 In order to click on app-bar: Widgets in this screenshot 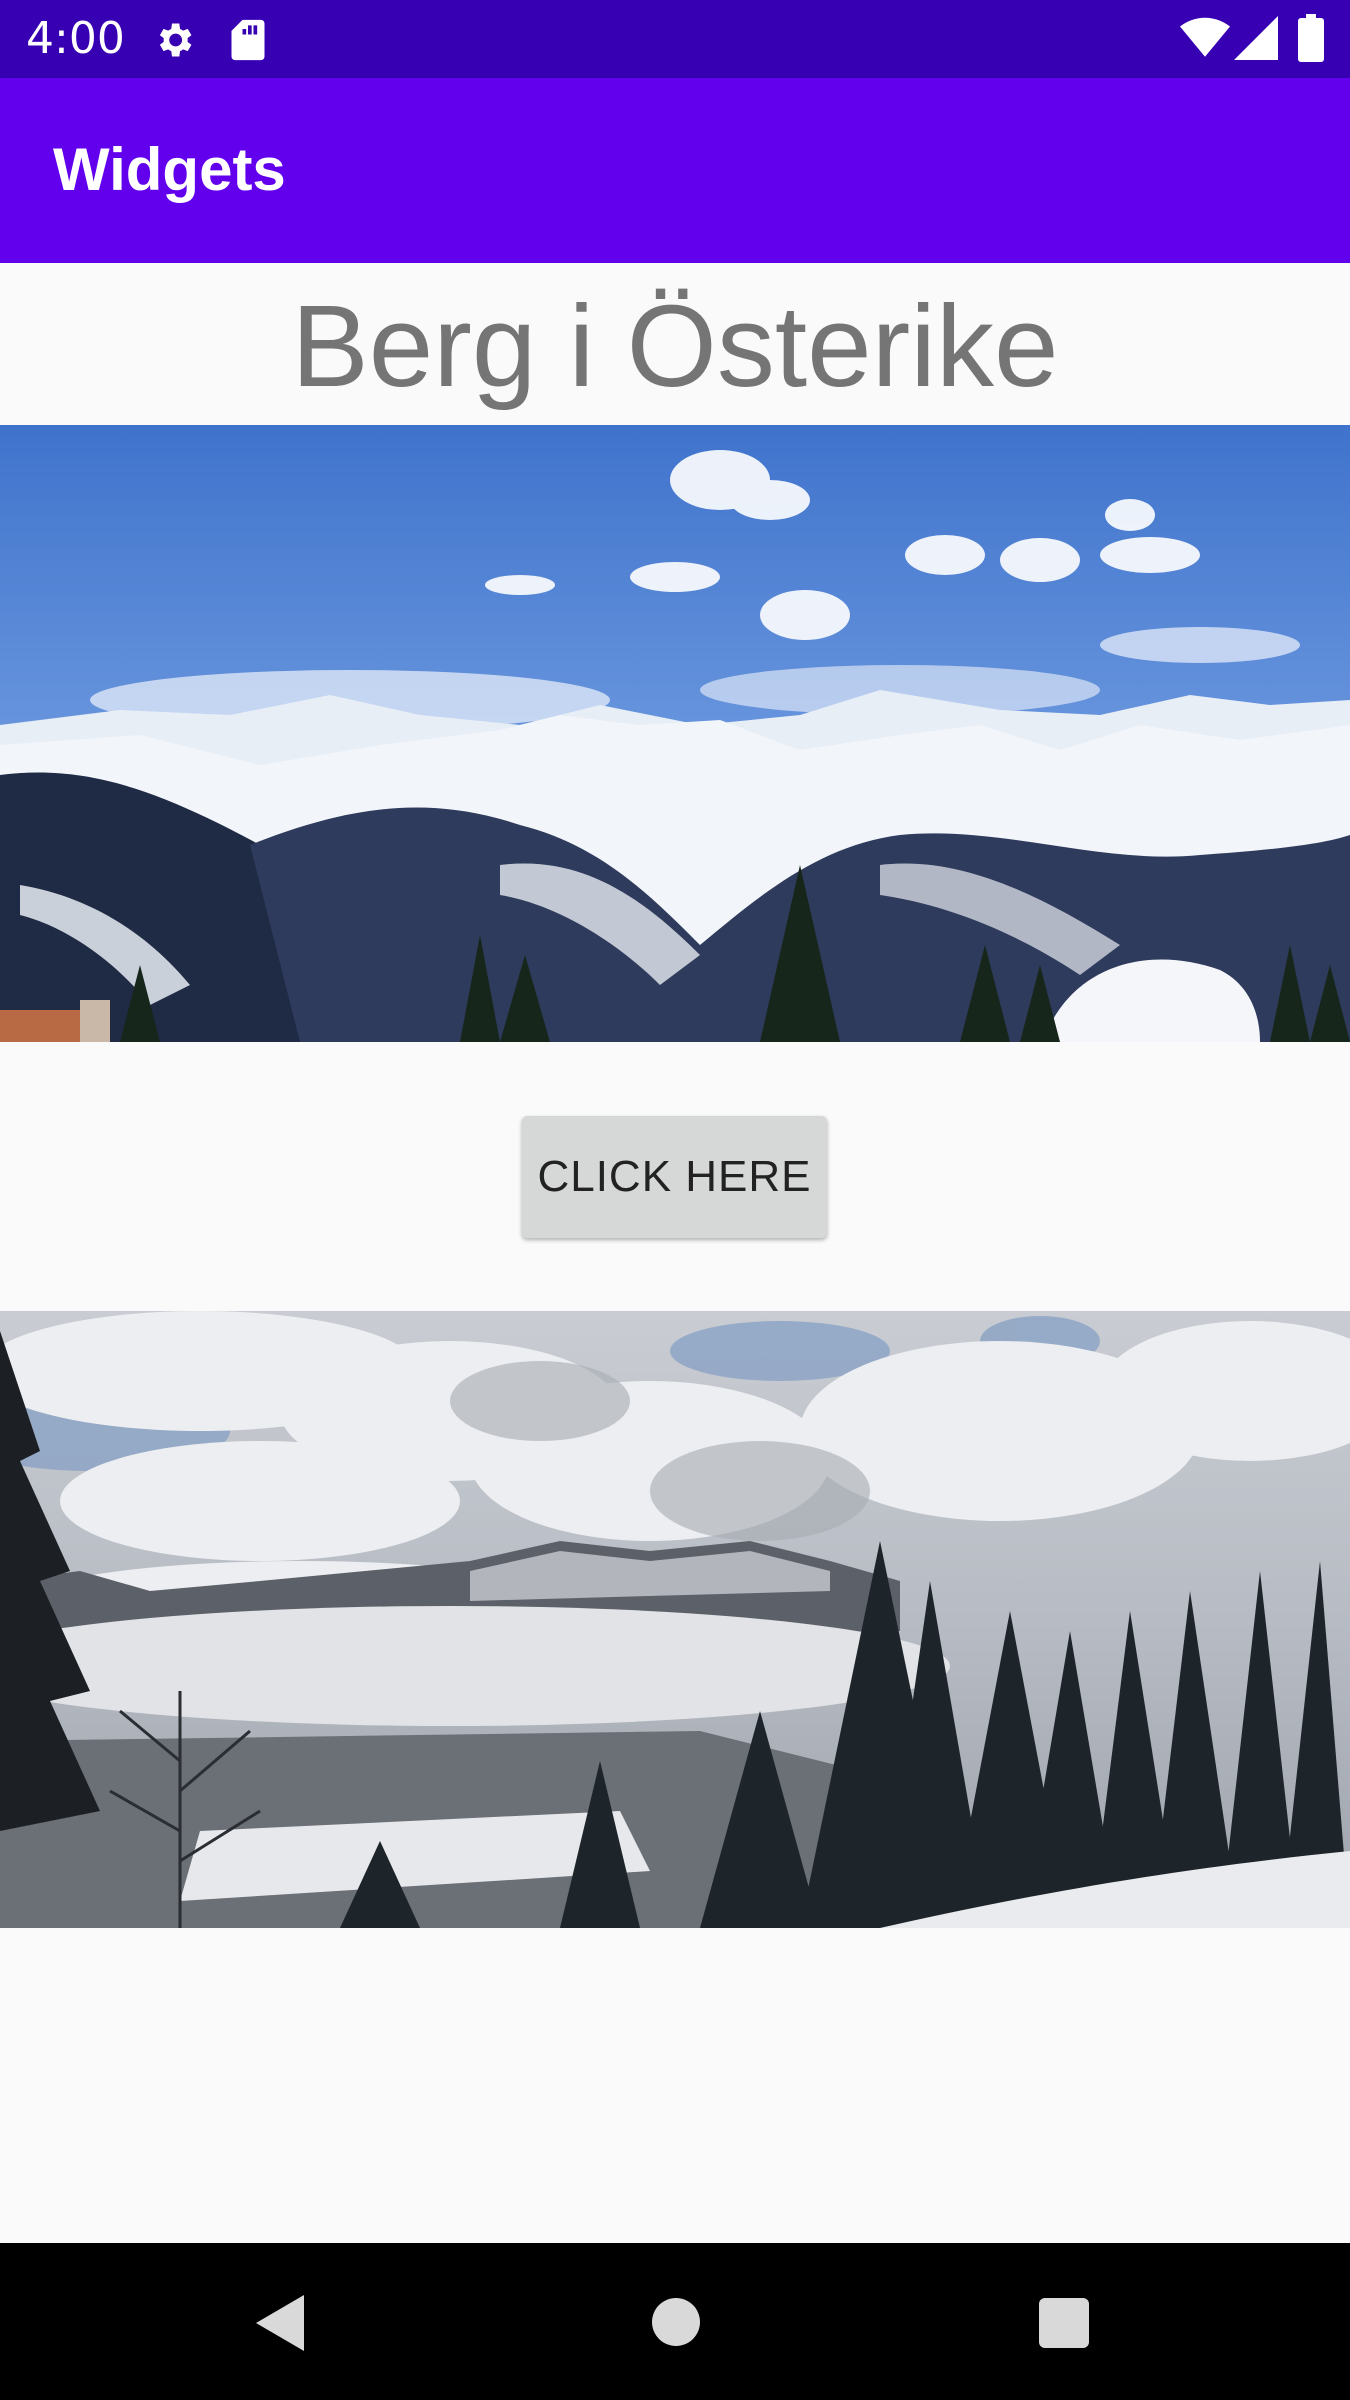, I will do `click(675, 170)`.